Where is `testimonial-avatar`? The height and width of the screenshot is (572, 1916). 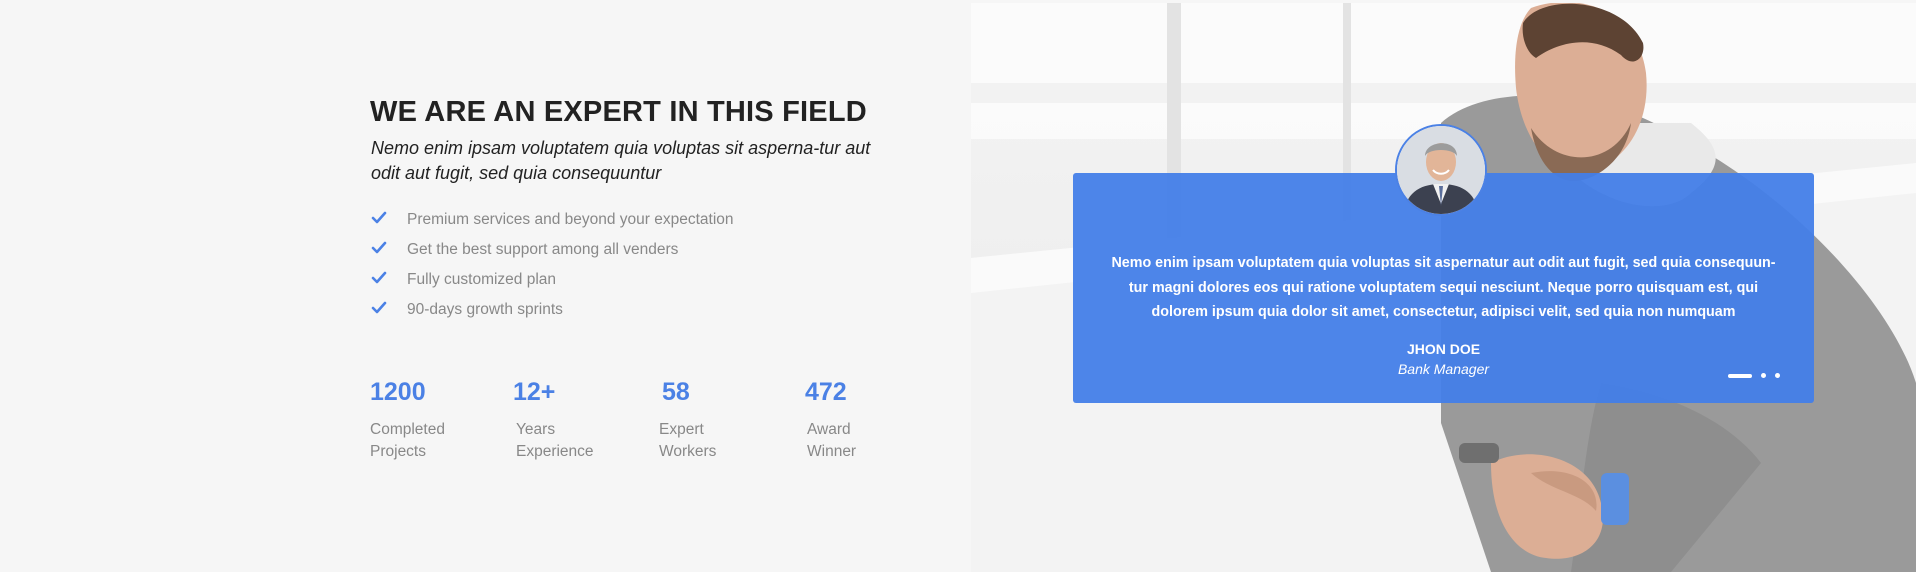
testimonial-avatar is located at coordinates (1441, 170).